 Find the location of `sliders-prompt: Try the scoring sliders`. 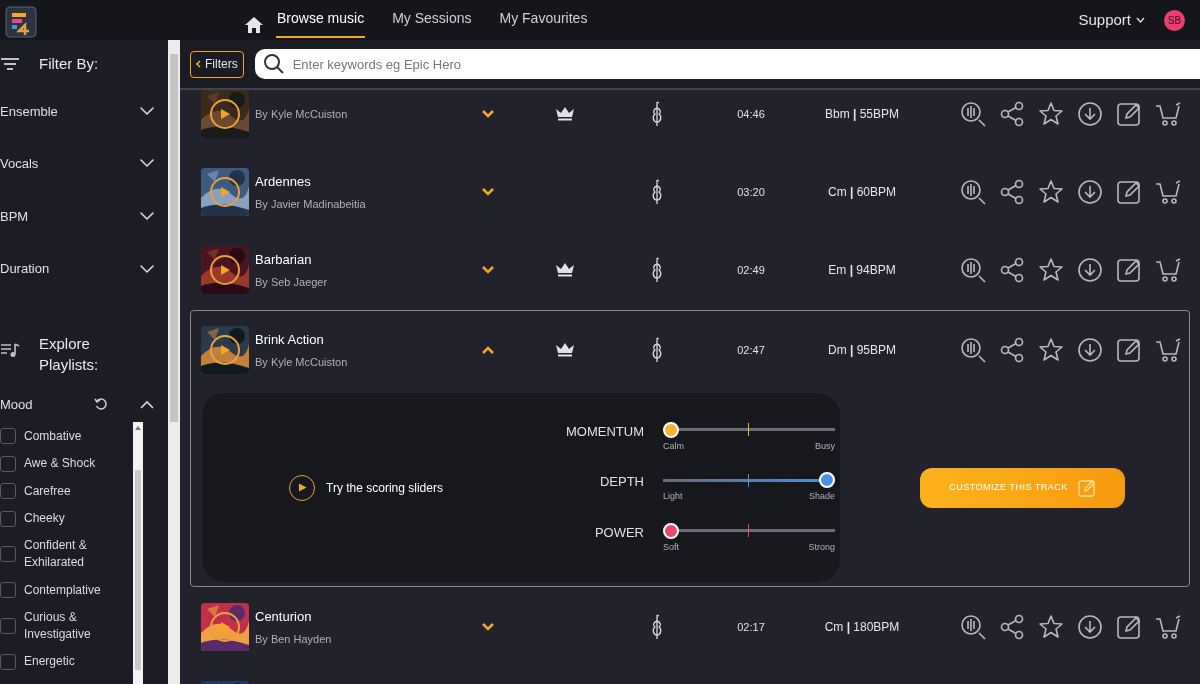

sliders-prompt: Try the scoring sliders is located at coordinates (385, 488).